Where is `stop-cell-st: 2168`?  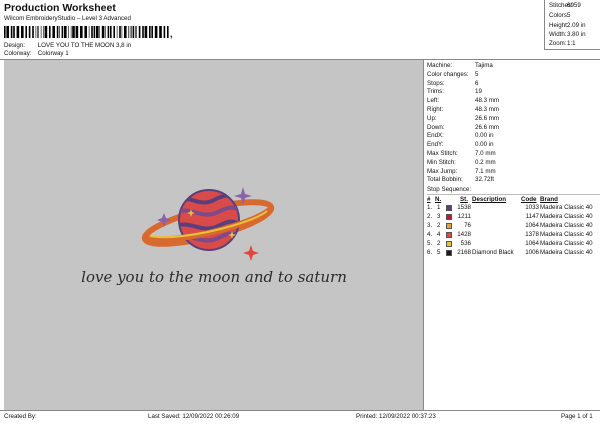 stop-cell-st: 2168 is located at coordinates (464, 252).